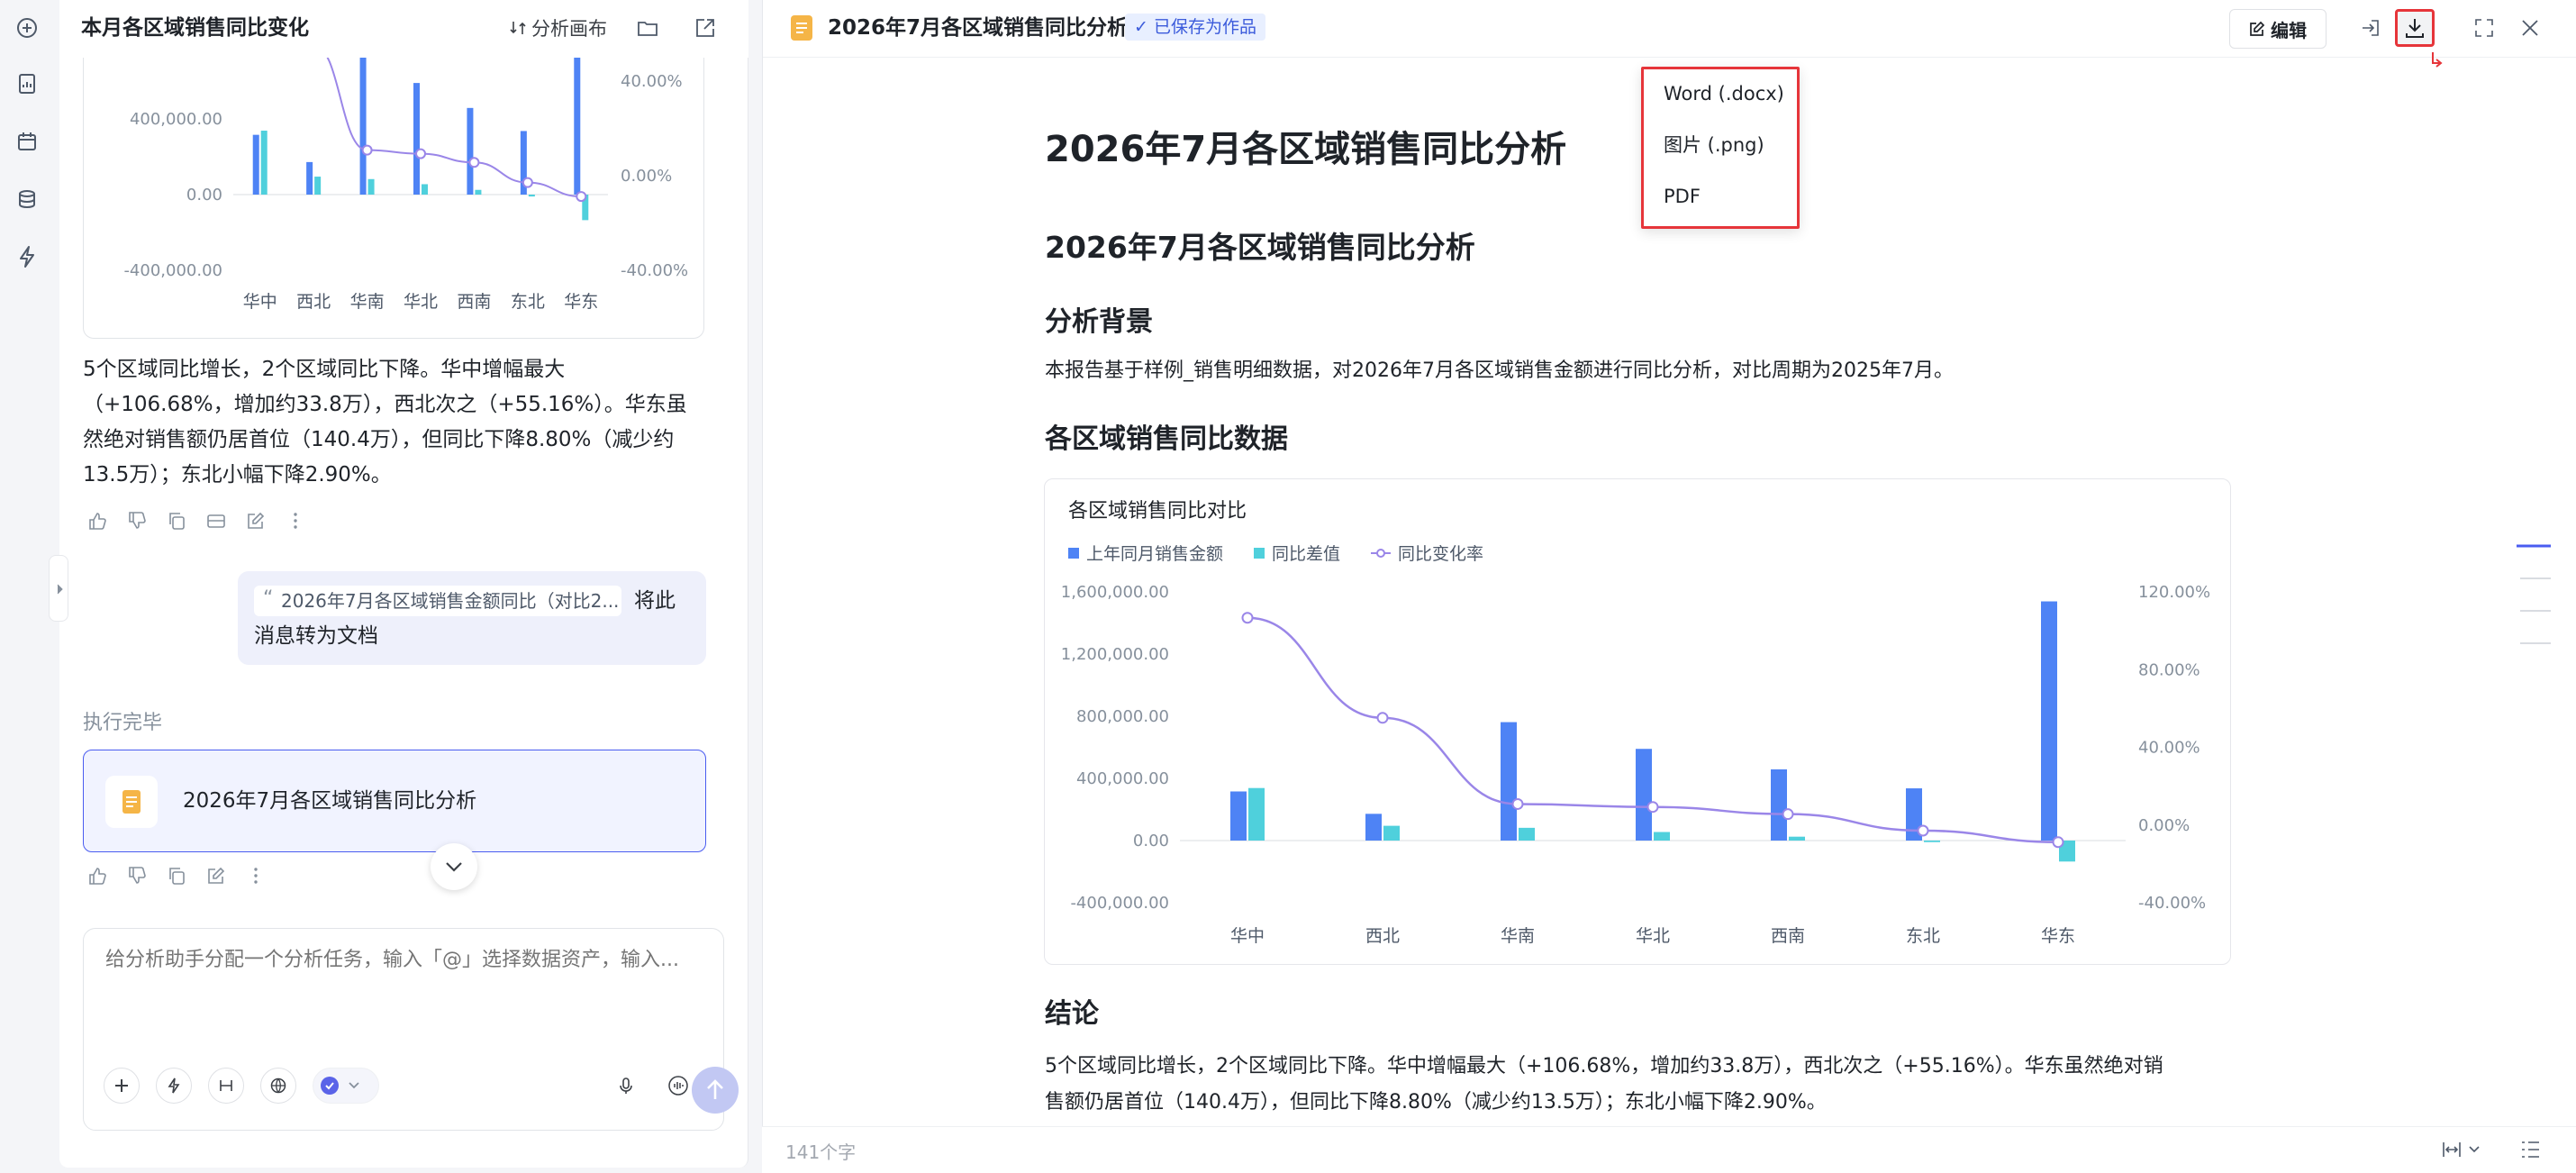 Image resolution: width=2576 pixels, height=1173 pixels. What do you see at coordinates (27, 28) in the screenshot?
I see `new-chat-icon` at bounding box center [27, 28].